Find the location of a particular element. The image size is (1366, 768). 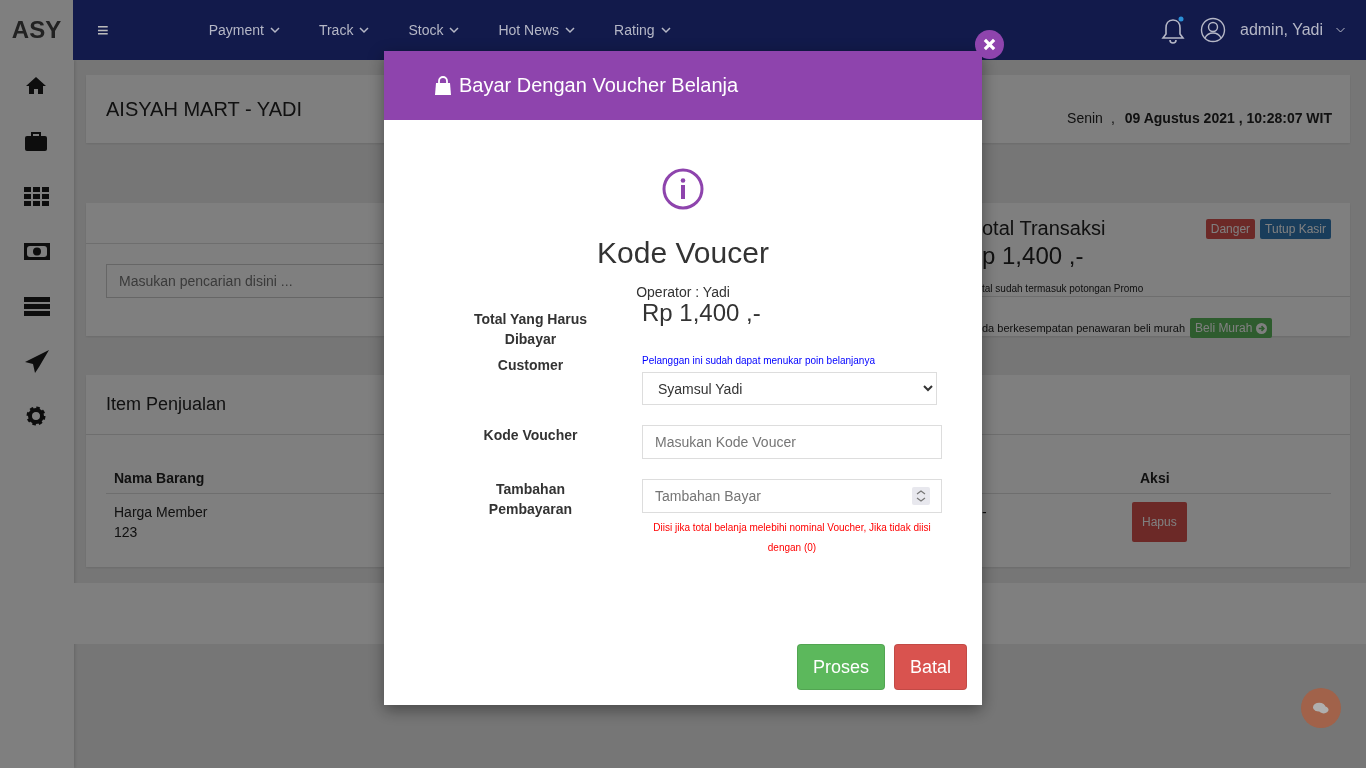

page-title: AISYAH MART - YADI is located at coordinates (204, 109).